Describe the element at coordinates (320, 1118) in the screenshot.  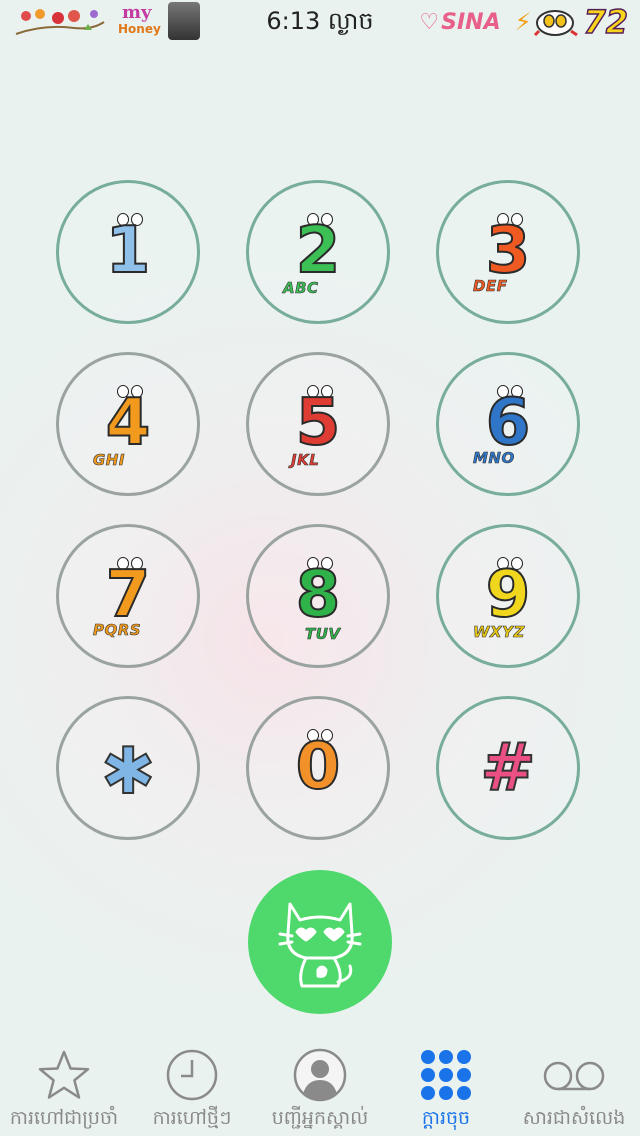
I see `tab-label: បញ្ជីអ្នកស្គាល់` at that location.